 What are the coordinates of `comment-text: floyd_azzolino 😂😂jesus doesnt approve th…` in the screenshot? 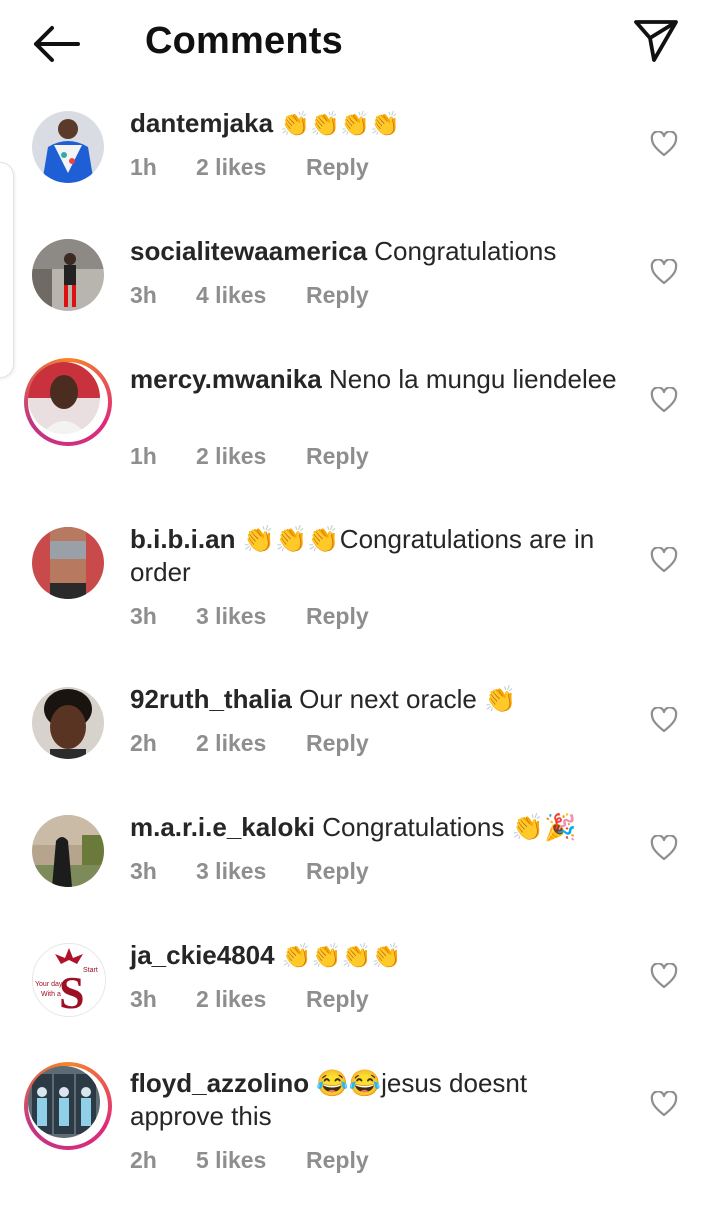 It's located at (329, 1099).